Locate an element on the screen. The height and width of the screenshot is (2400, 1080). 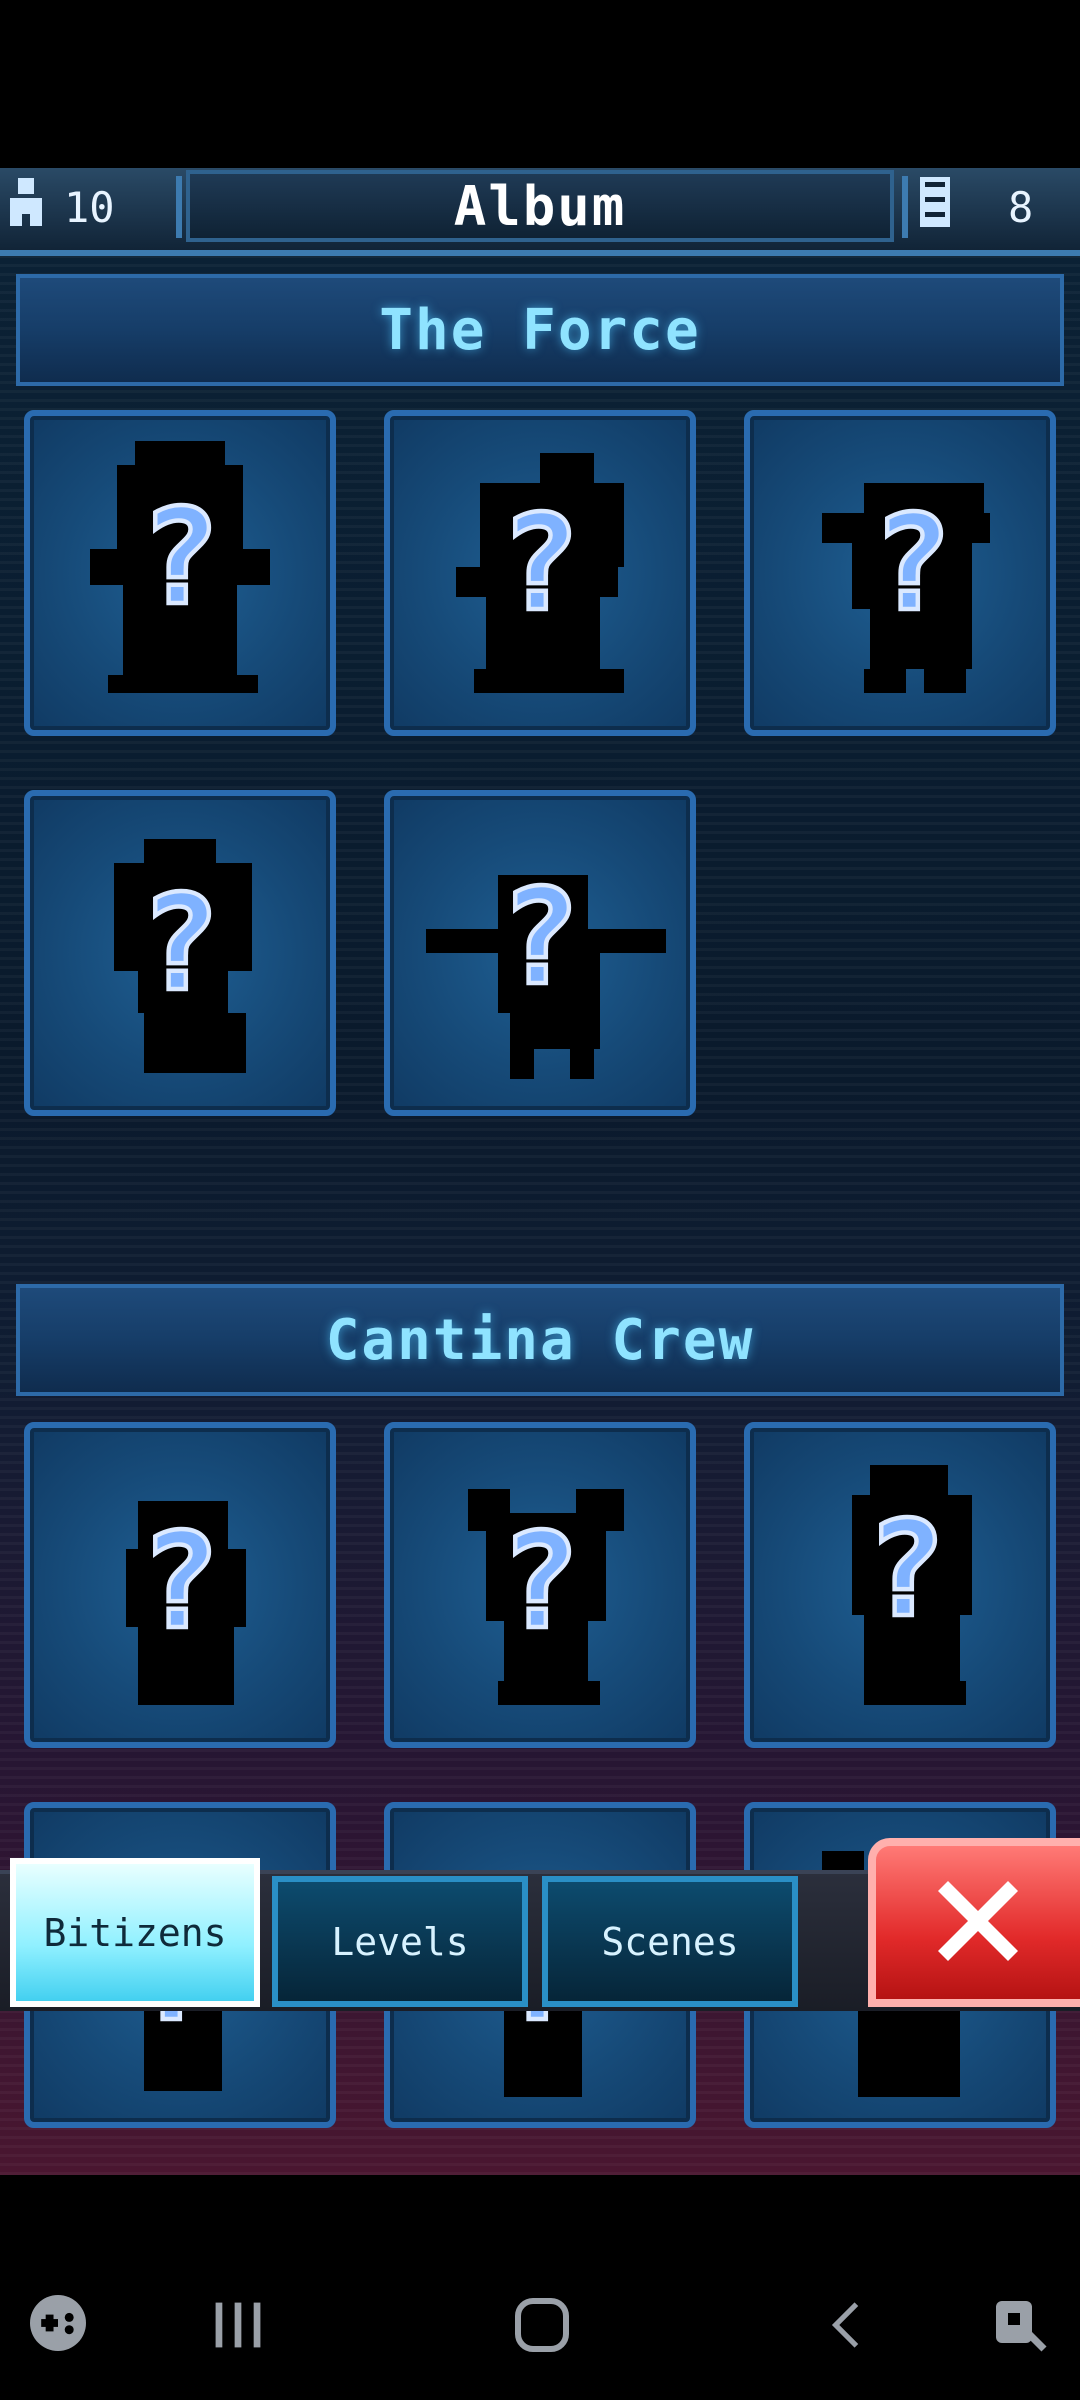
floors-counter: 8 is located at coordinates (991, 207).